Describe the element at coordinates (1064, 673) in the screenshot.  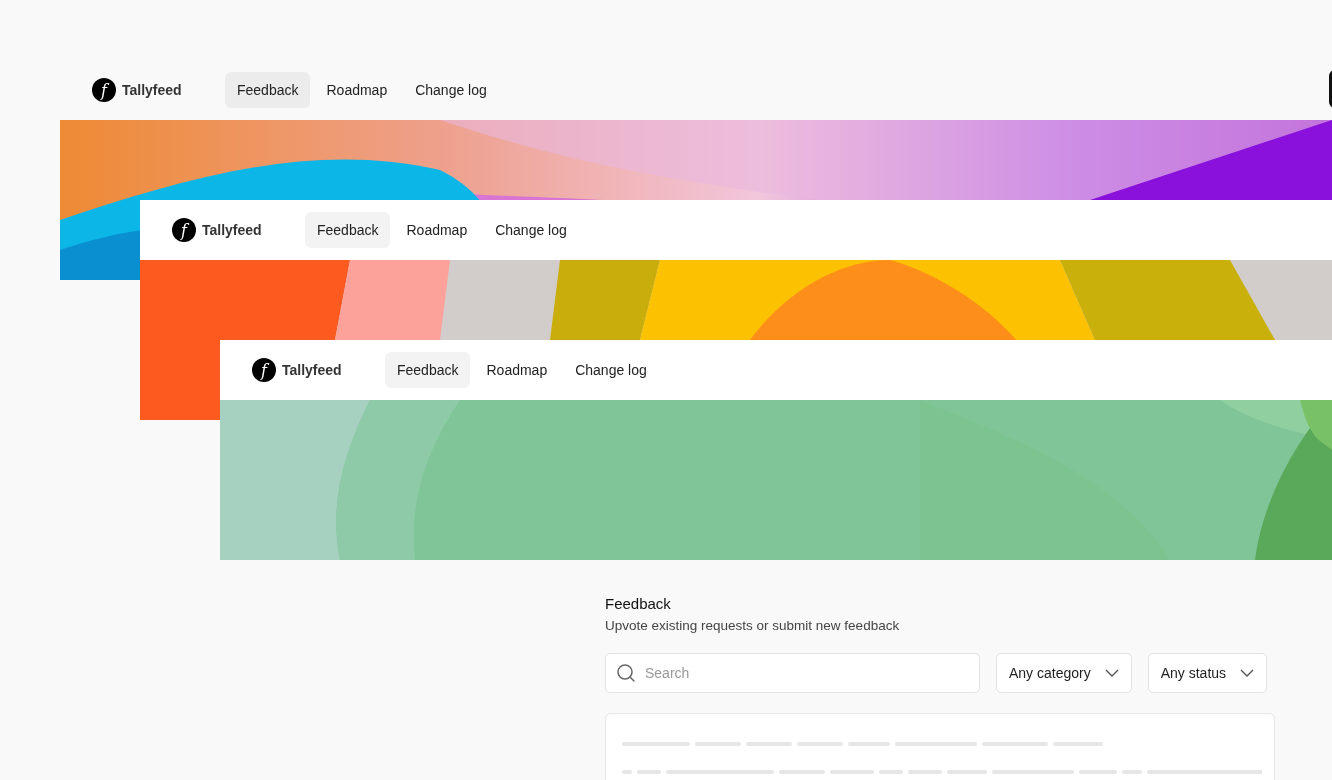
I see `filter-dropdown: Any category` at that location.